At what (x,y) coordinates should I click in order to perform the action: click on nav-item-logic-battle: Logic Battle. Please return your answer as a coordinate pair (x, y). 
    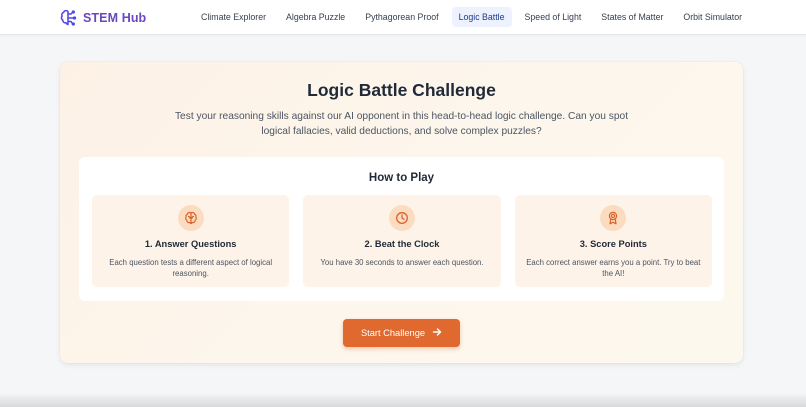
    Looking at the image, I should click on (481, 17).